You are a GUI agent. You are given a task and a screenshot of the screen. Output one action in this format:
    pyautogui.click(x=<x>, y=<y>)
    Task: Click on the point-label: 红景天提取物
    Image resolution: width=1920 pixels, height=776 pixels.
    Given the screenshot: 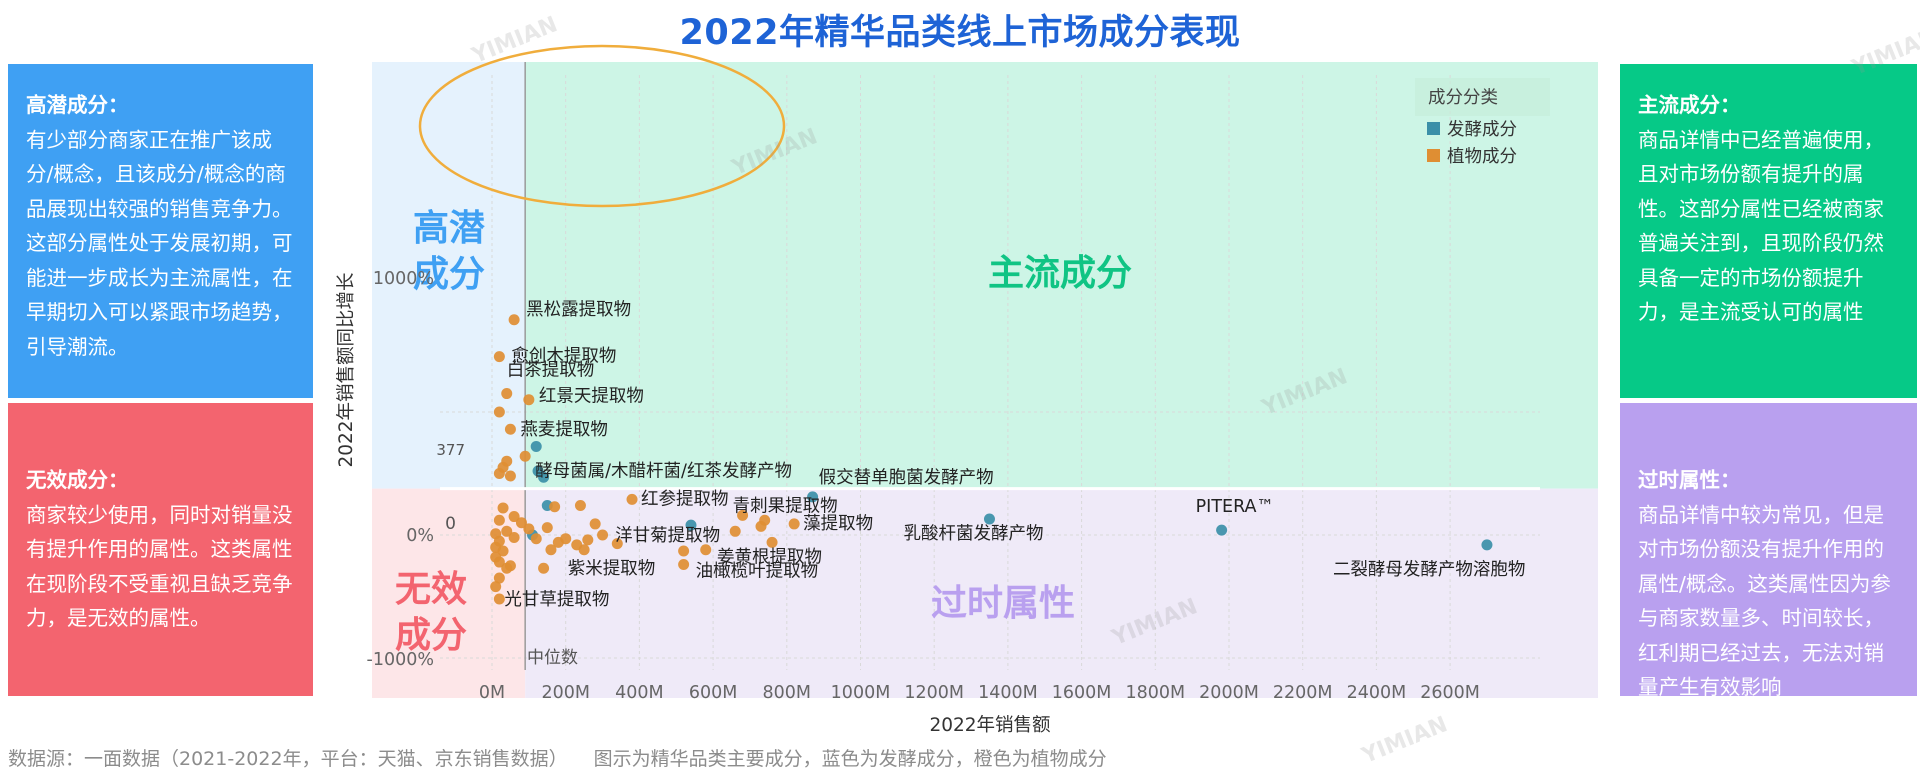 What is the action you would take?
    pyautogui.click(x=591, y=397)
    